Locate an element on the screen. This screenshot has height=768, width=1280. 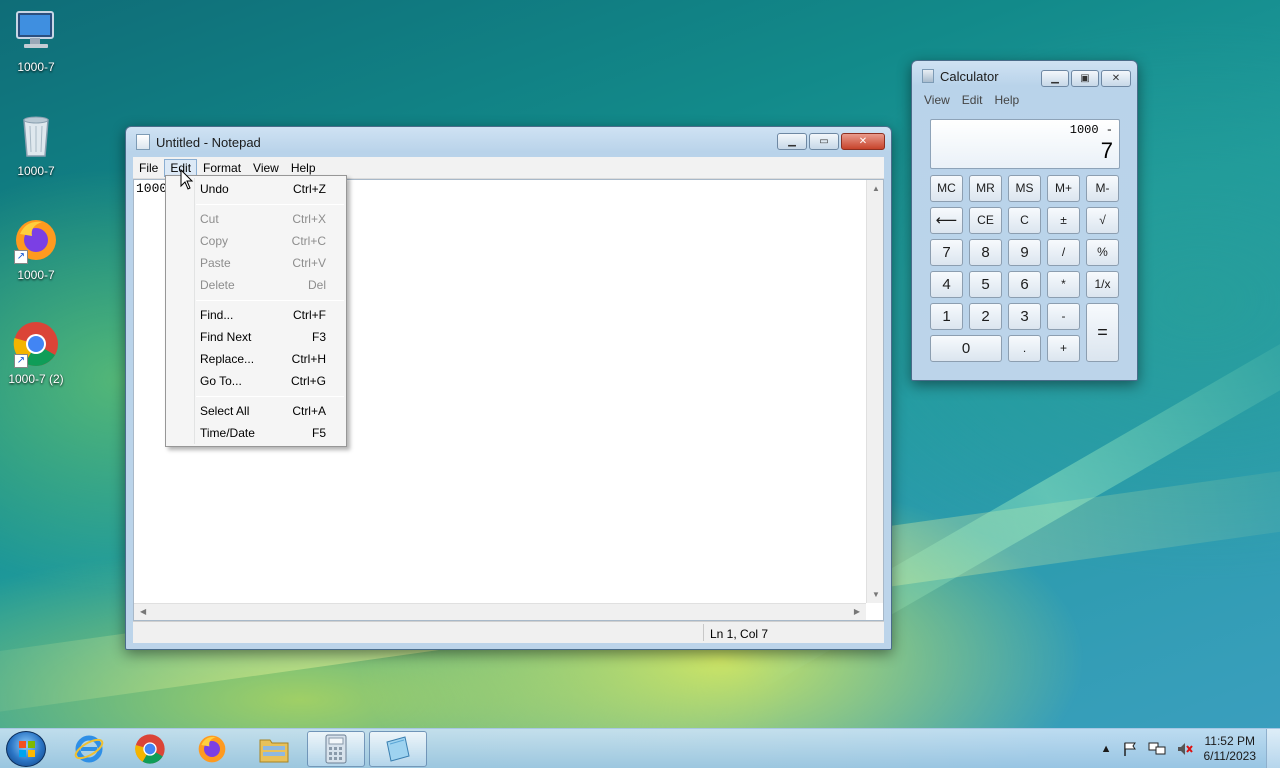
percent-button: % is located at coordinates (1102, 252).